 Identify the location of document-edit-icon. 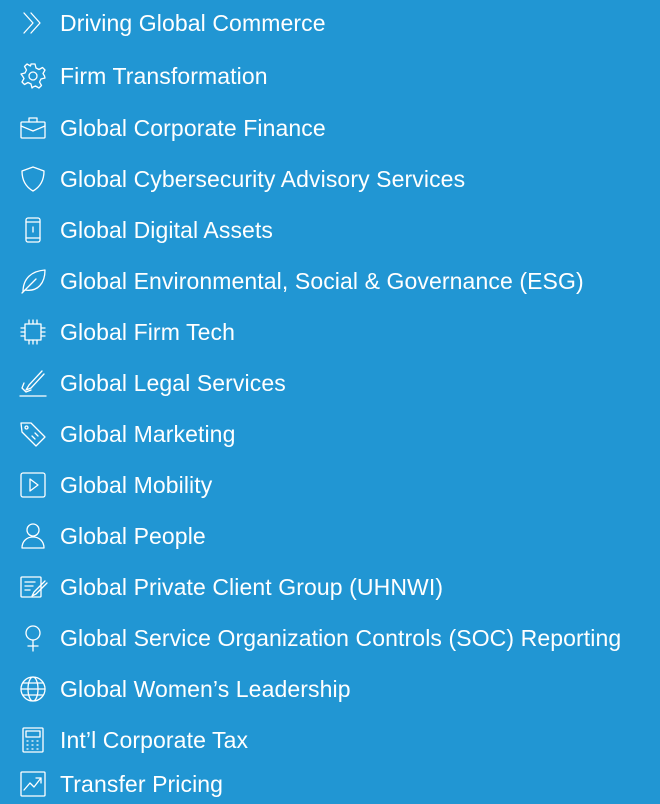
(33, 587).